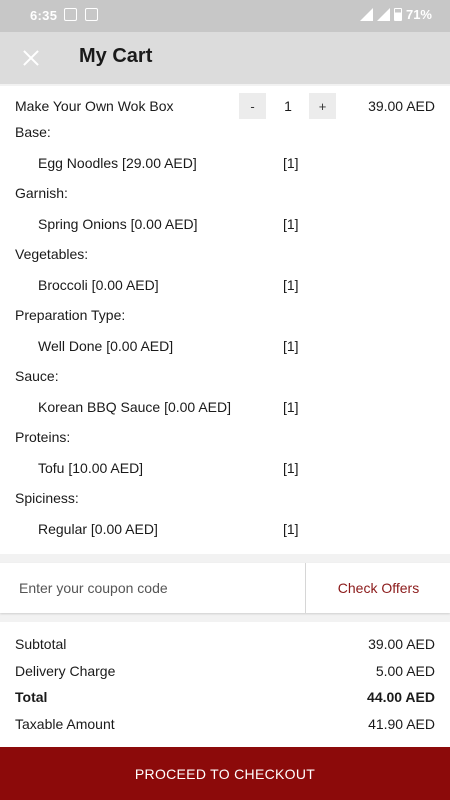  Describe the element at coordinates (225, 398) in the screenshot. I see `option-group-sauce: Sauce: Korean BBQ Sauce [0.00 AED] [1]` at that location.